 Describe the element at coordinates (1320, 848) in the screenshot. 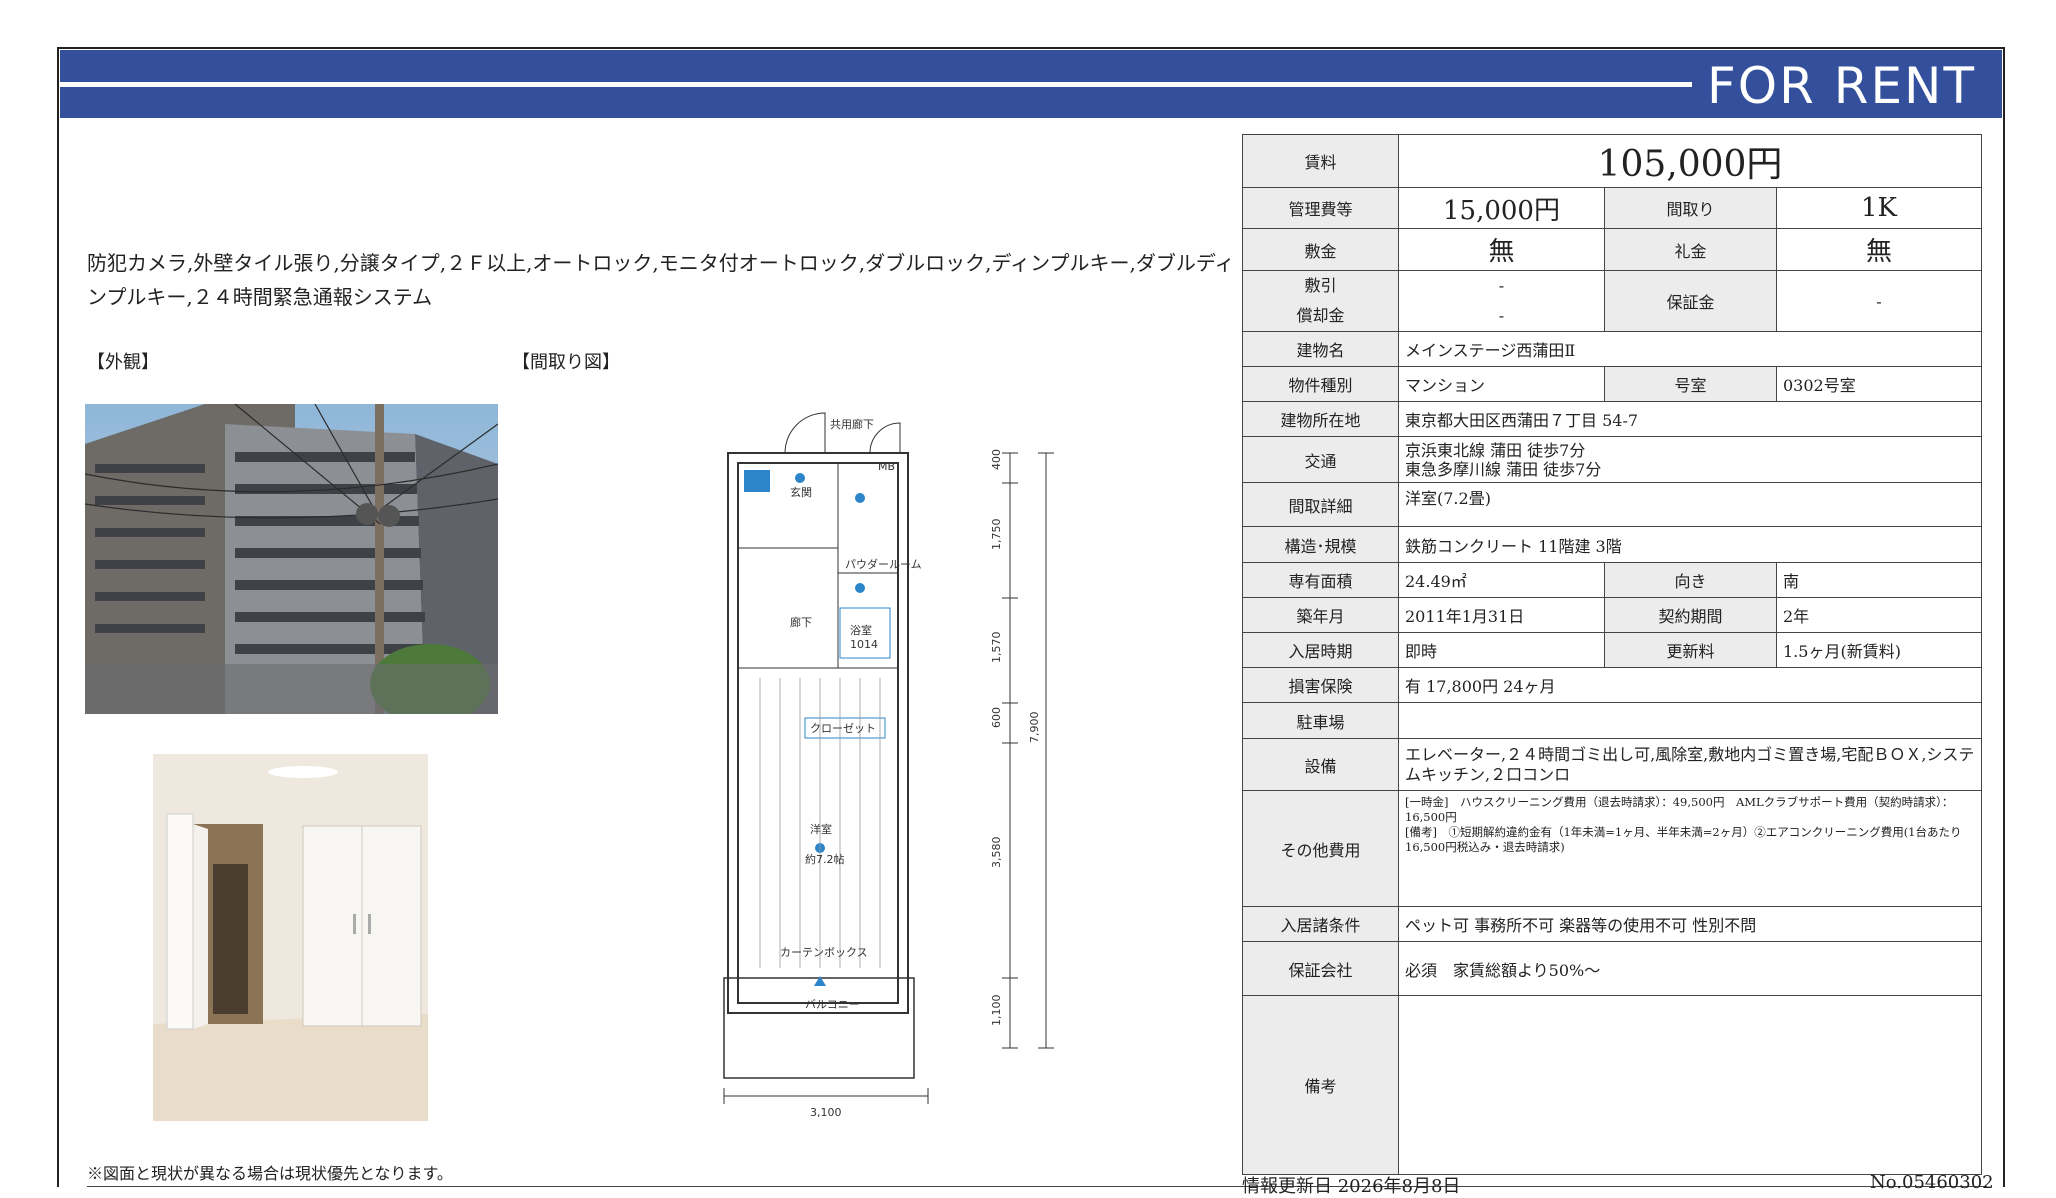

I see `other-fees-label: その他費用` at that location.